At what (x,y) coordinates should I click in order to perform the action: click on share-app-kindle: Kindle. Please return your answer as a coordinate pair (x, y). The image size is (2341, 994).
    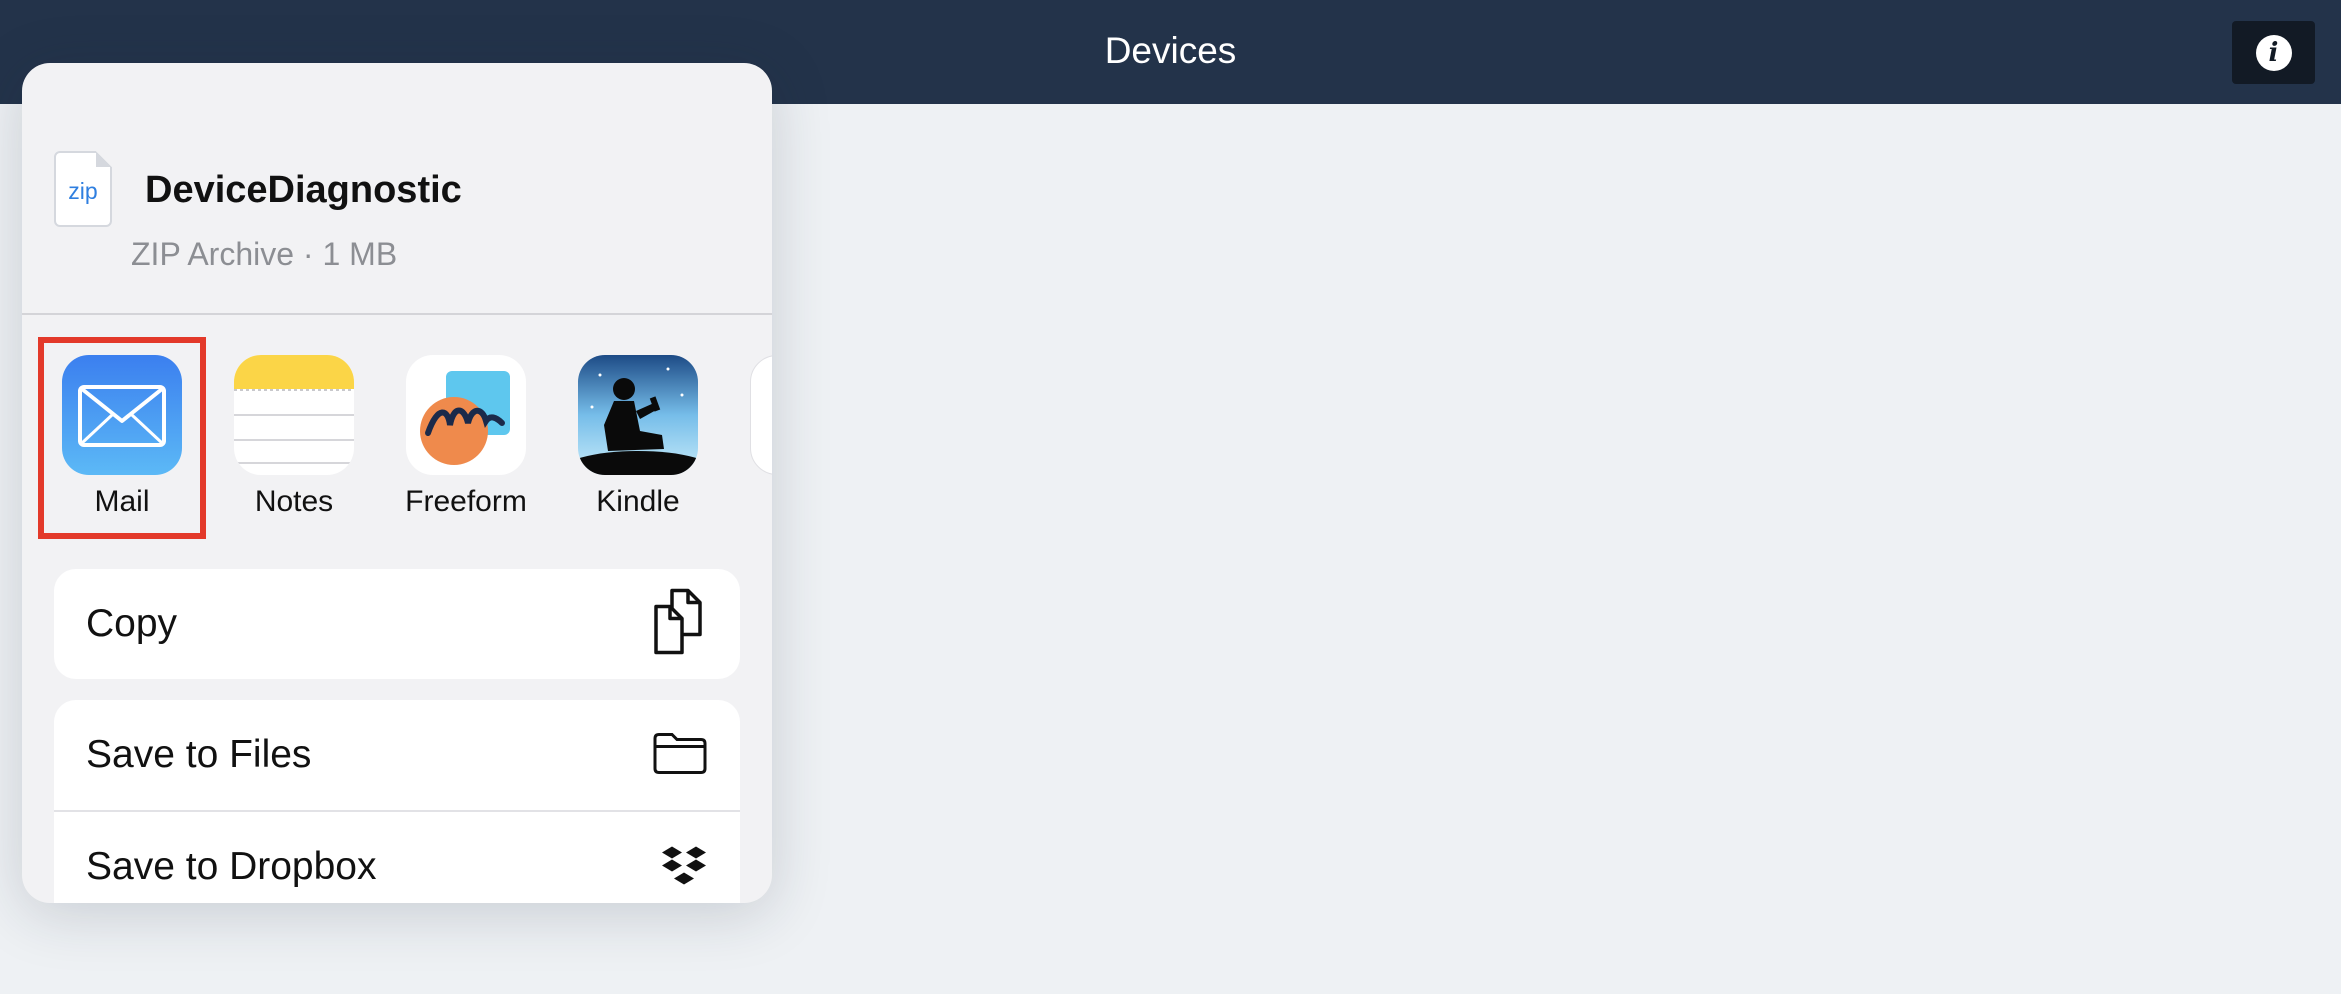
    Looking at the image, I should click on (638, 437).